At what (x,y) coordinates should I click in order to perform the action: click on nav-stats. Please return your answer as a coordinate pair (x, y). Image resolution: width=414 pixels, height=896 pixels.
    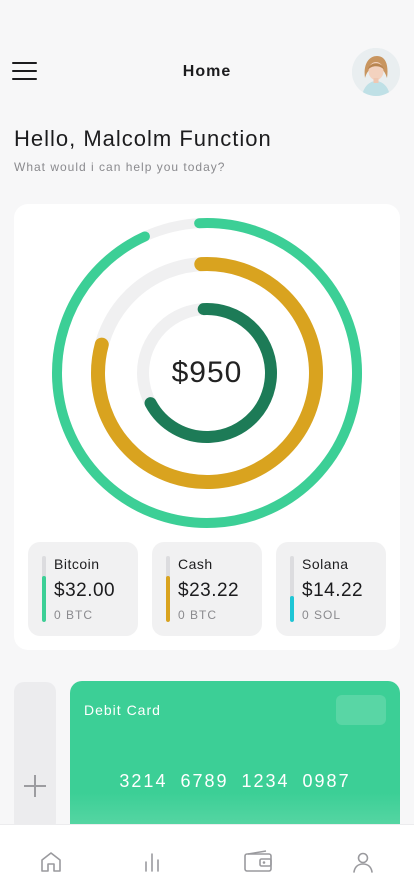
    Looking at the image, I should click on (152, 862).